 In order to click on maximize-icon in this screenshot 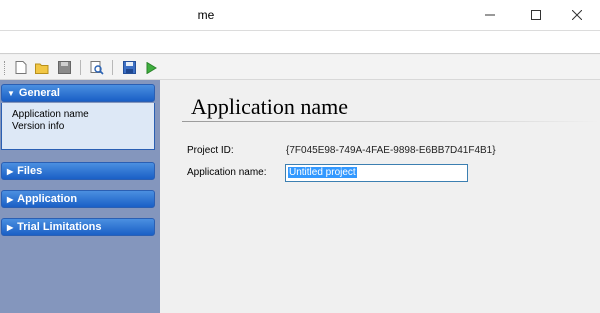, I will do `click(536, 15)`.